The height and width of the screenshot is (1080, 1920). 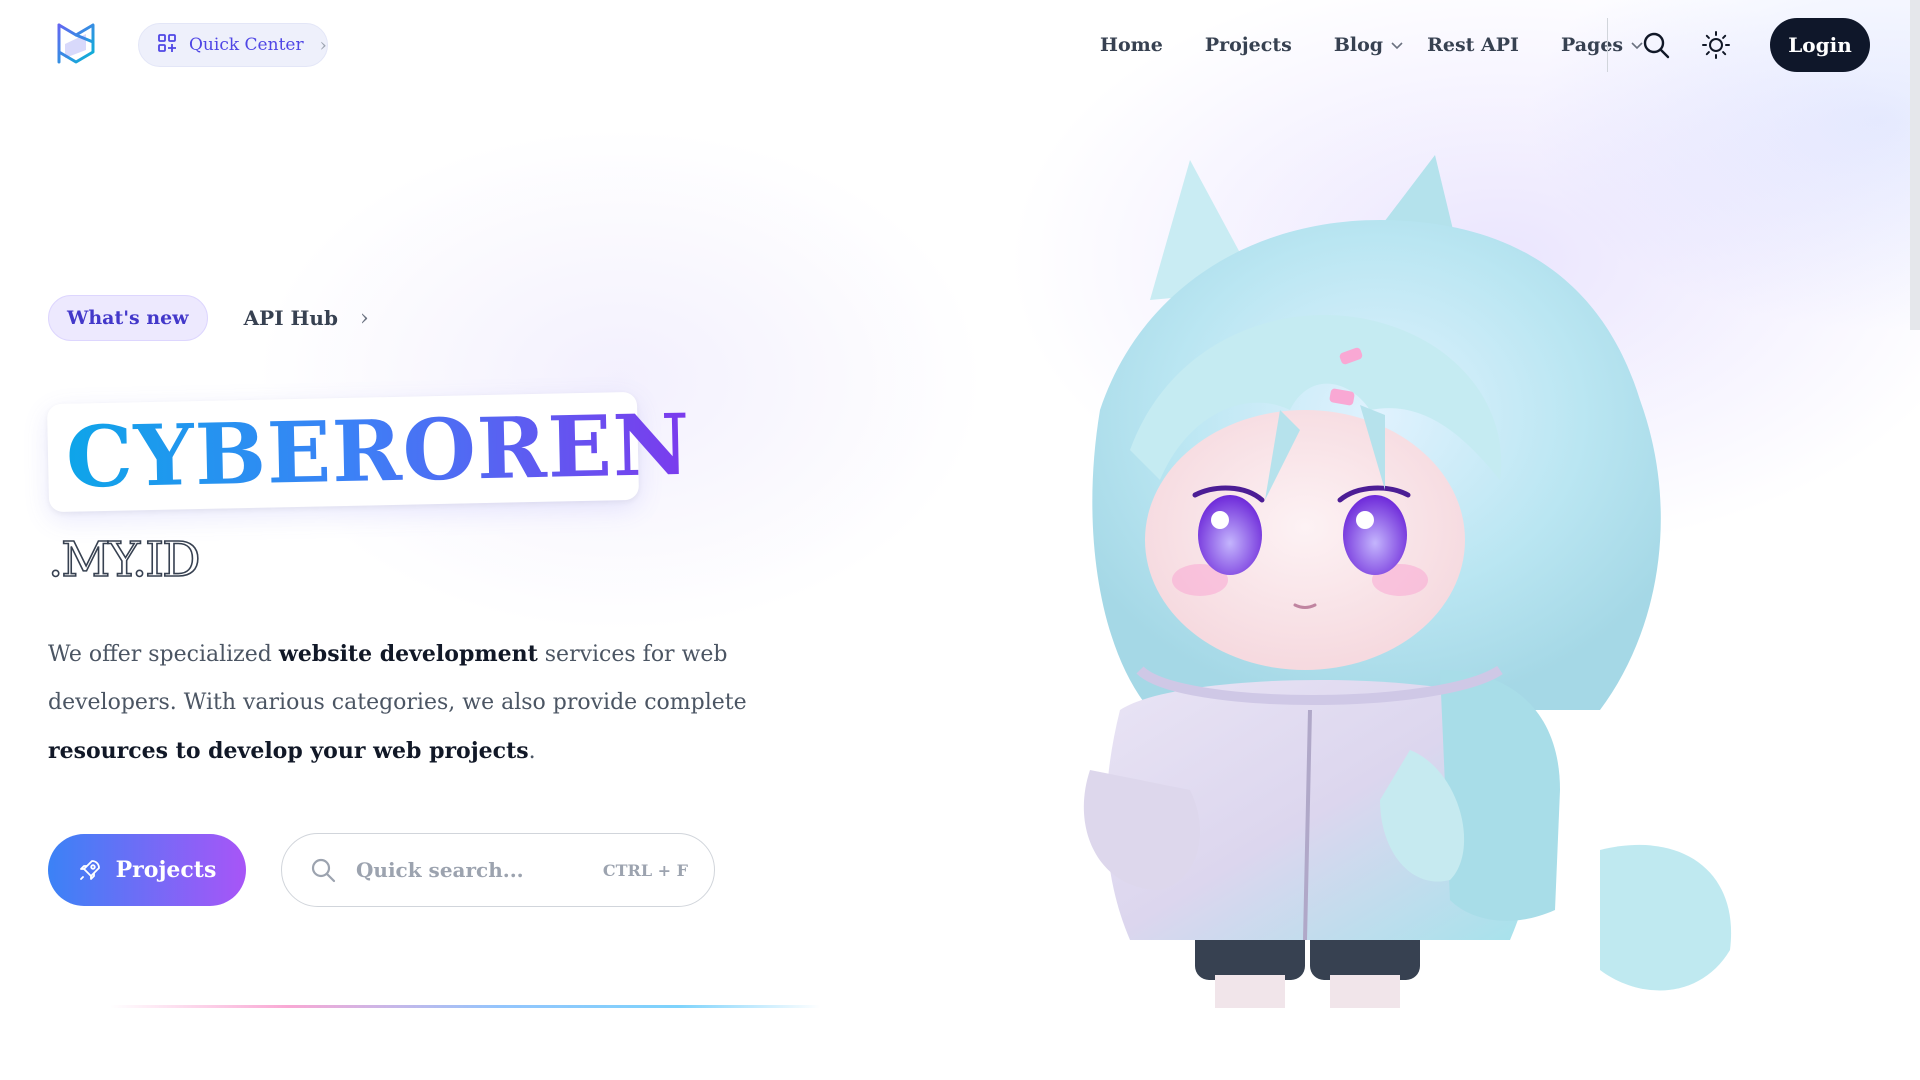 I want to click on nav-link-label: Rest API, so click(x=1473, y=45).